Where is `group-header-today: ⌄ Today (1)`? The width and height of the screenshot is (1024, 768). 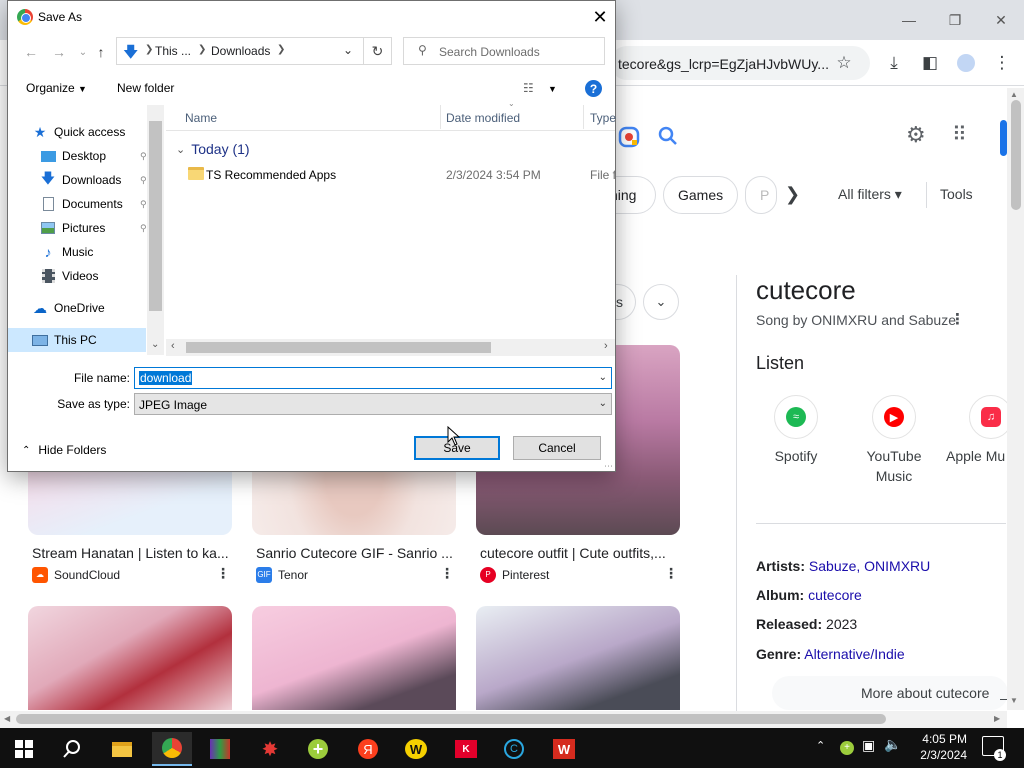 group-header-today: ⌄ Today (1) is located at coordinates (213, 149).